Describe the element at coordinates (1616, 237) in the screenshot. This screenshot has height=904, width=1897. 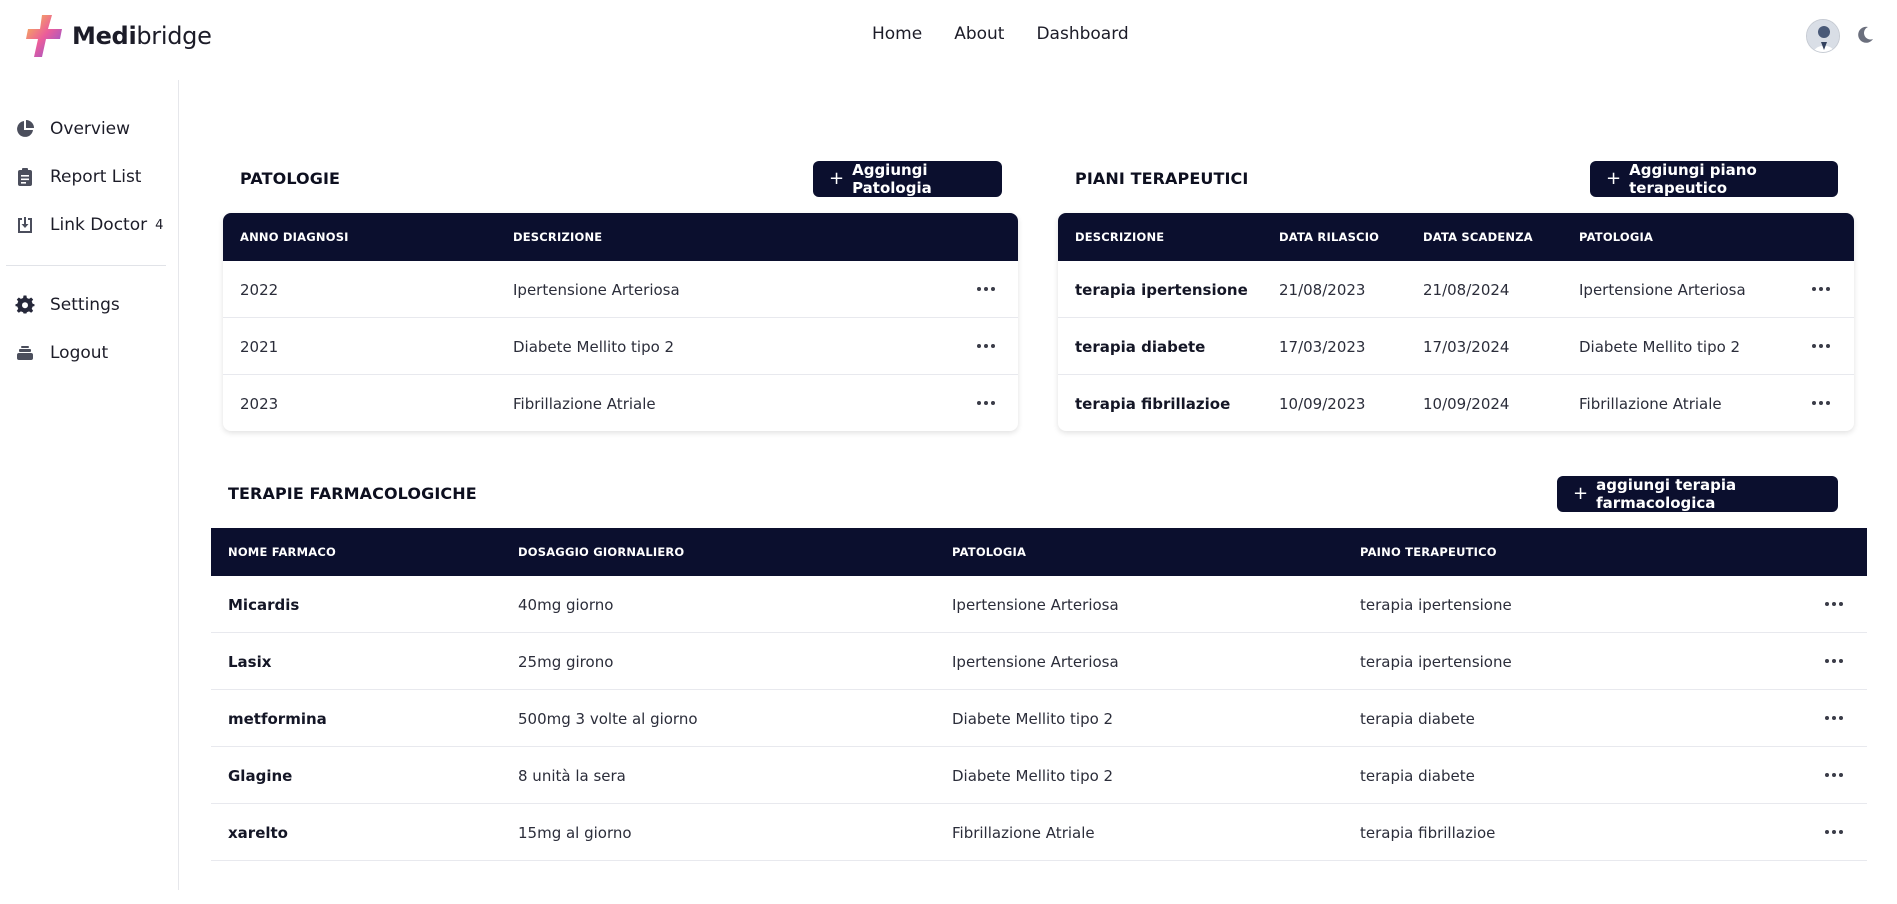
I see `column-header: PATOLOGIA` at that location.